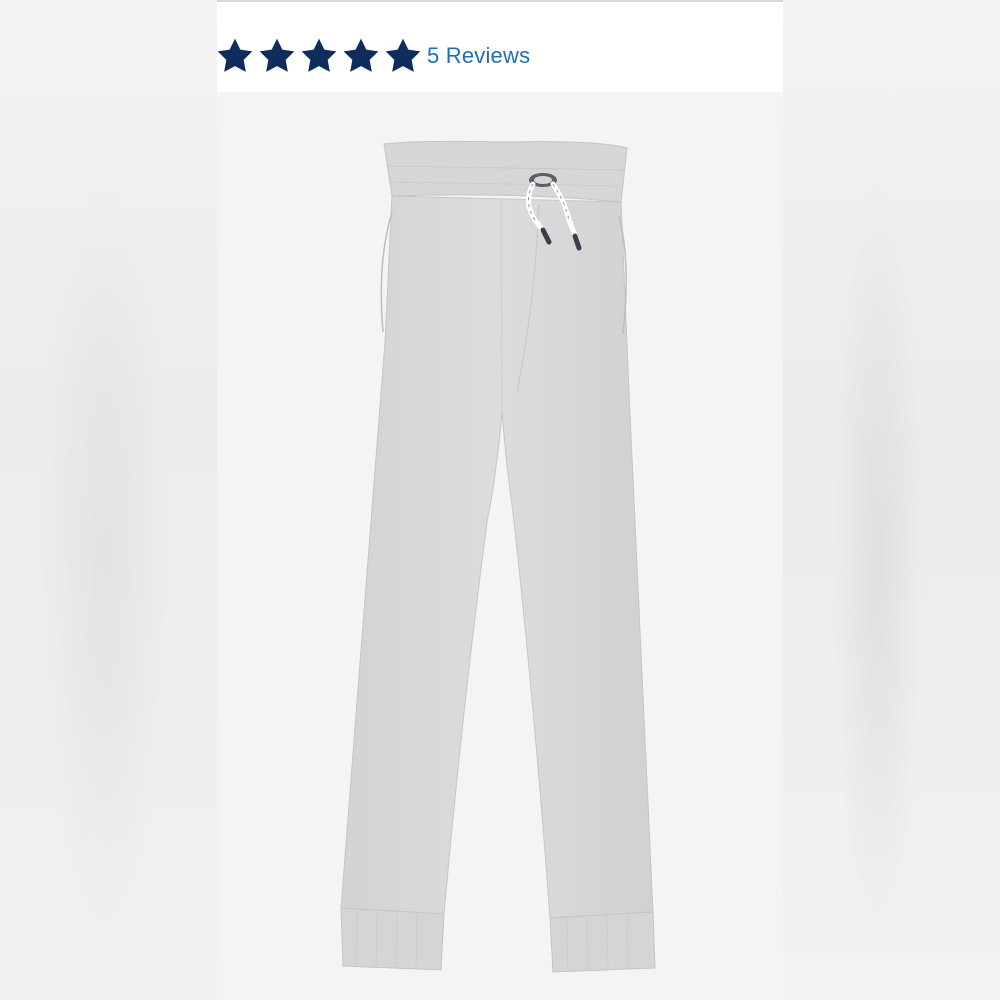 The height and width of the screenshot is (1000, 1000). What do you see at coordinates (478, 56) in the screenshot?
I see `reviews-link: 5 Reviews` at bounding box center [478, 56].